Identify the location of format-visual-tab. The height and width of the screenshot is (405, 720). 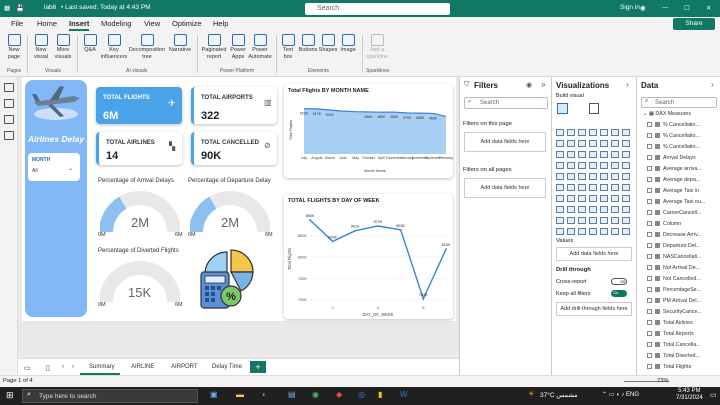
(594, 108).